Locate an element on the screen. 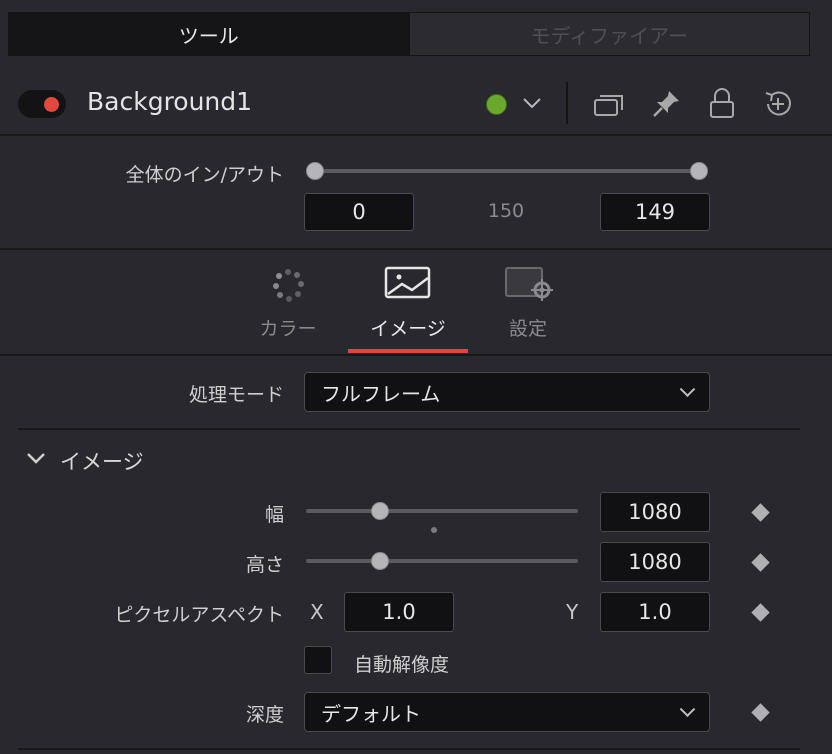 The image size is (832, 754). section-divider-image is located at coordinates (409, 429).